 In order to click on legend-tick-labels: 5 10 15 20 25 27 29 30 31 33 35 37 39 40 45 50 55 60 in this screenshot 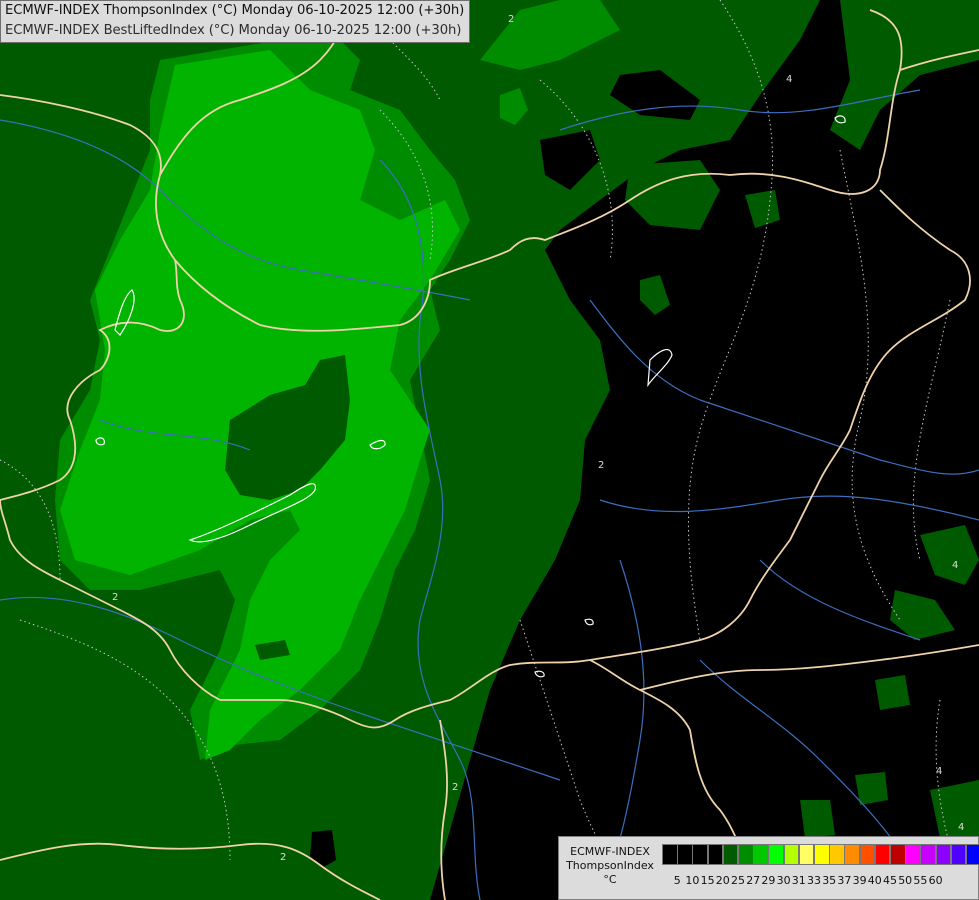, I will do `click(820, 881)`.